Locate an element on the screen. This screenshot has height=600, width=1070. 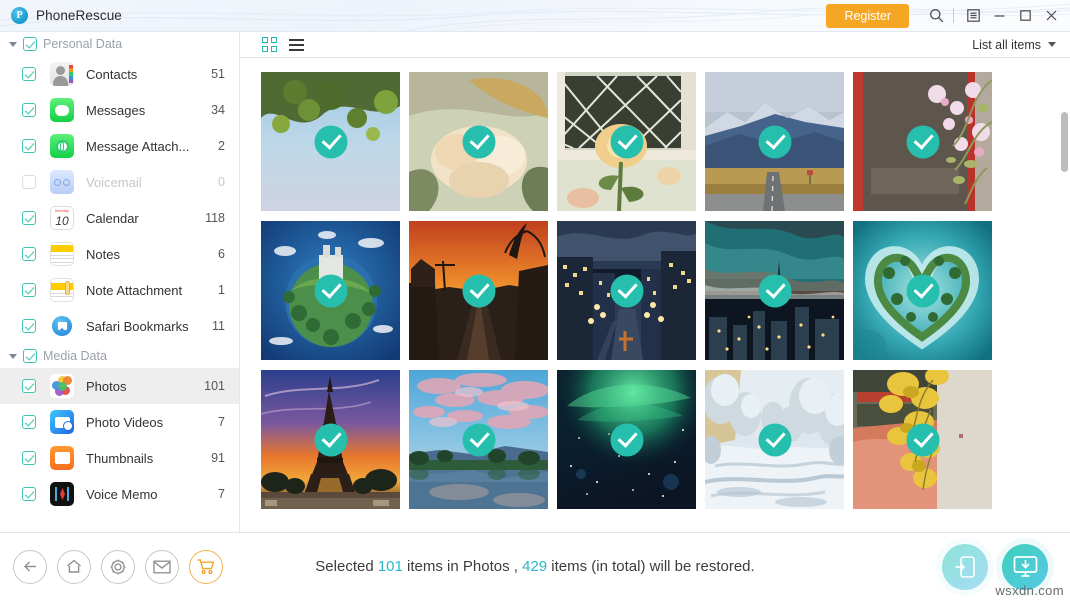
store-button is located at coordinates (206, 566).